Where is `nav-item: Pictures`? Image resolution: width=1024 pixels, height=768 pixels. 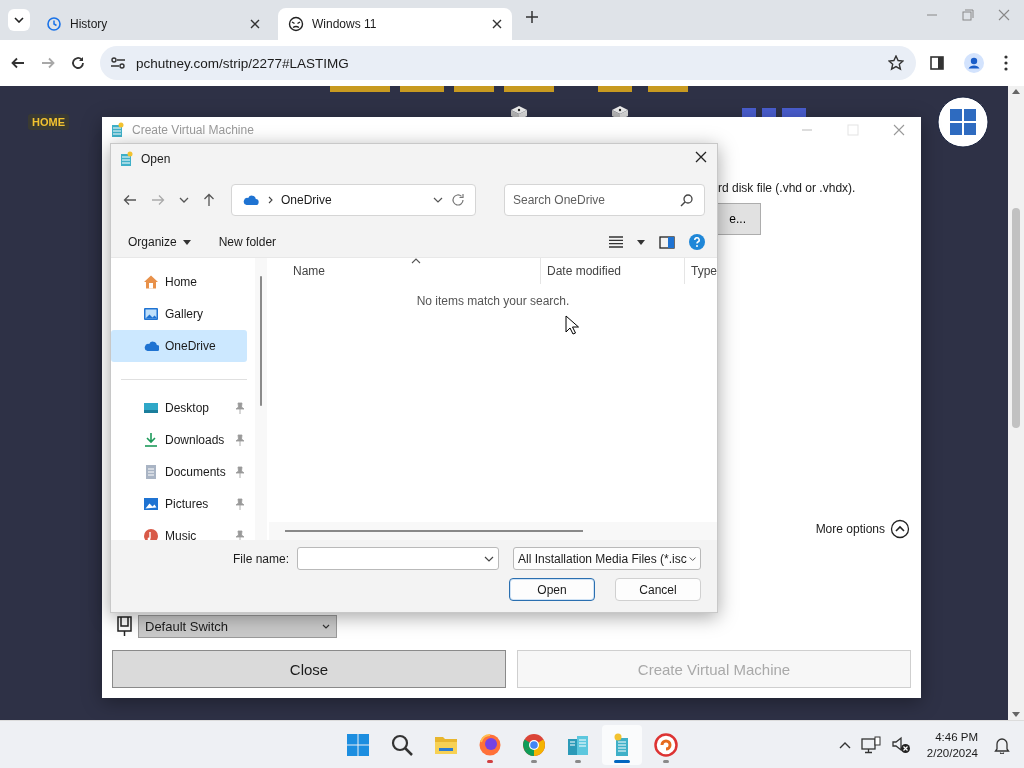 nav-item: Pictures is located at coordinates (179, 504).